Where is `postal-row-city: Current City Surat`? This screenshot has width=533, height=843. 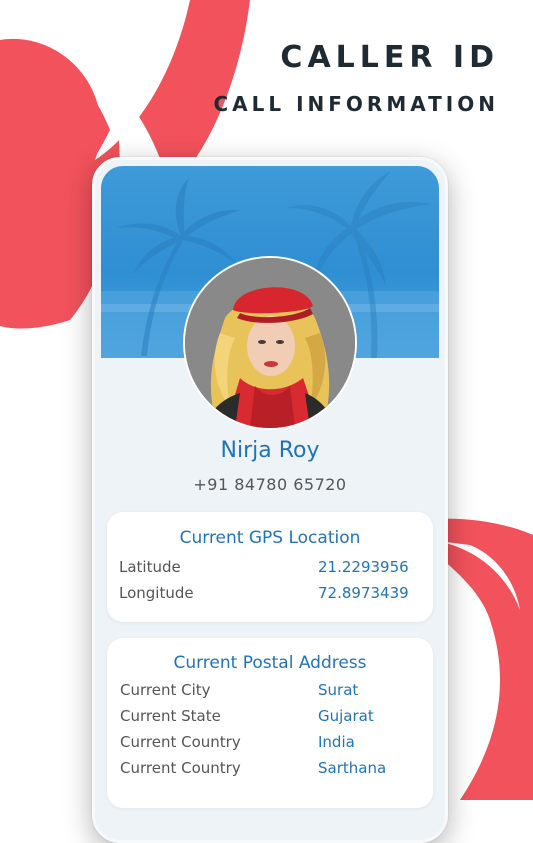 postal-row-city: Current City Surat is located at coordinates (270, 694).